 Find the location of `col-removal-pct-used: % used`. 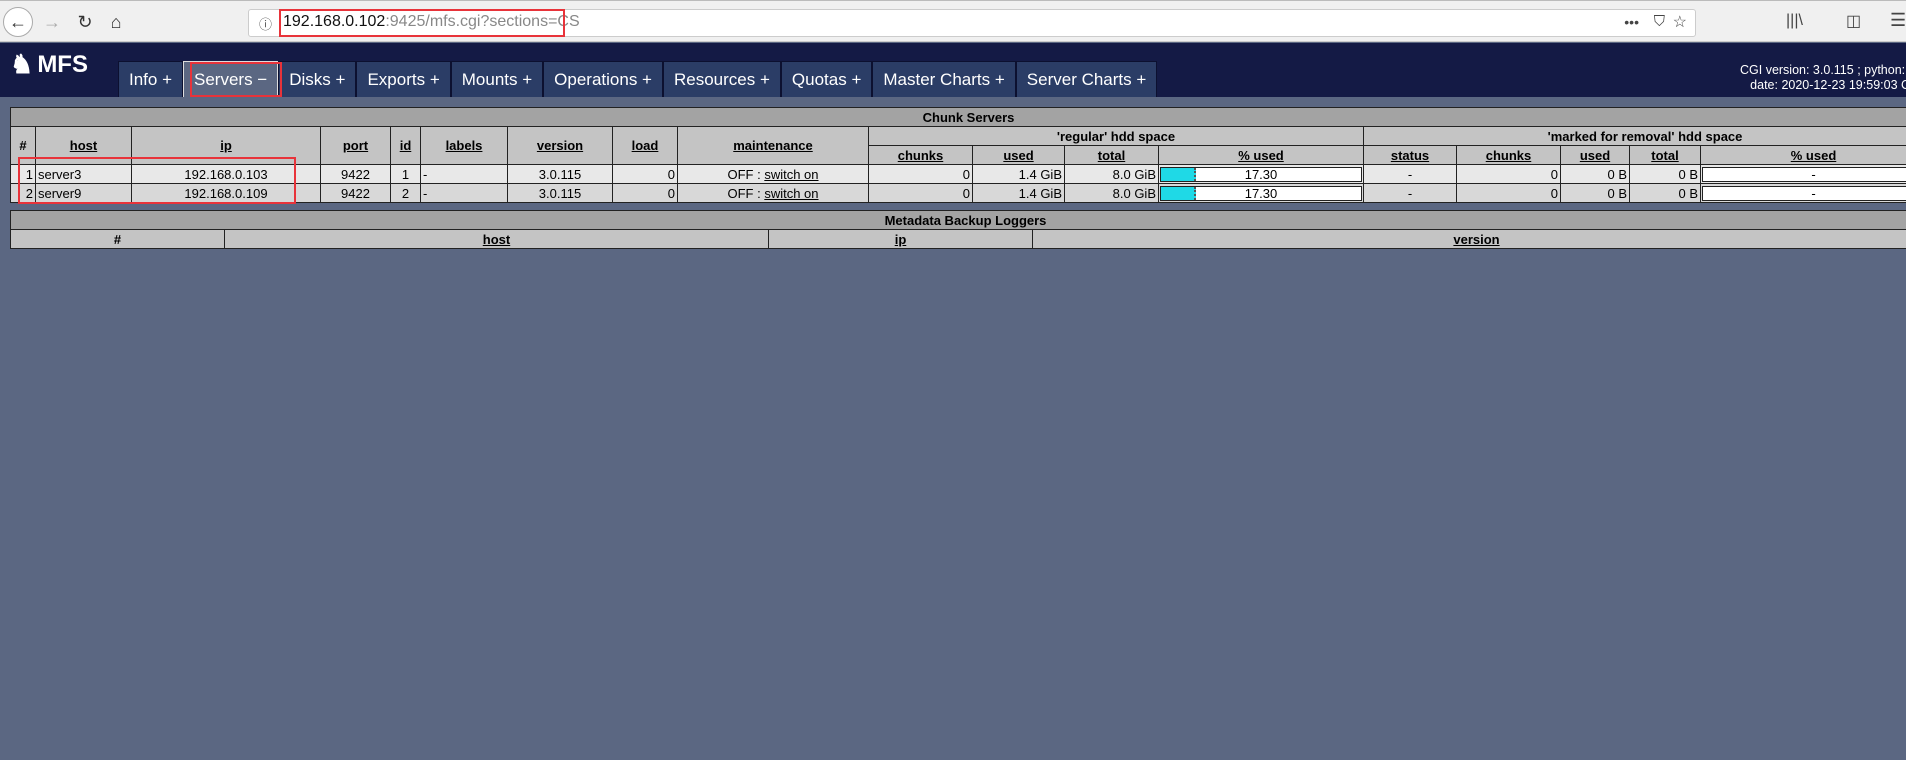

col-removal-pct-used: % used is located at coordinates (1802, 155).